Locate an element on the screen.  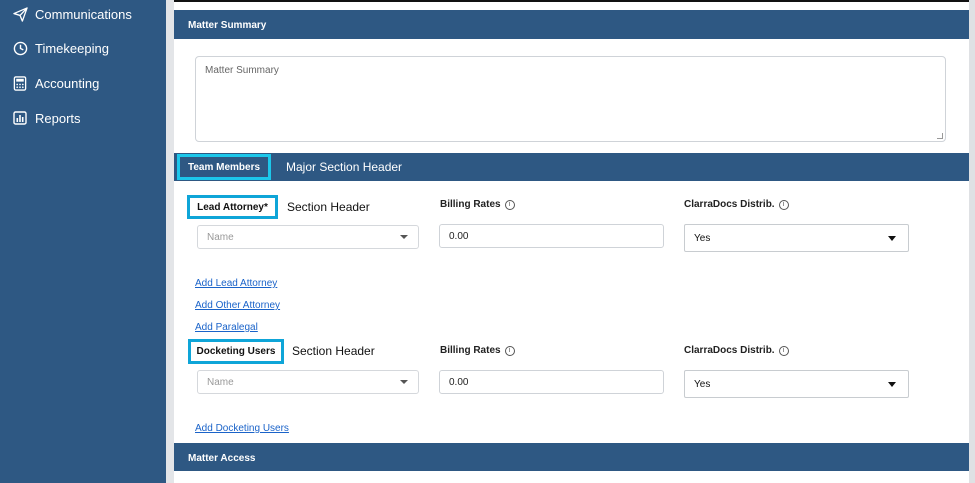
sidebar-item-label: Communications is located at coordinates (83, 14).